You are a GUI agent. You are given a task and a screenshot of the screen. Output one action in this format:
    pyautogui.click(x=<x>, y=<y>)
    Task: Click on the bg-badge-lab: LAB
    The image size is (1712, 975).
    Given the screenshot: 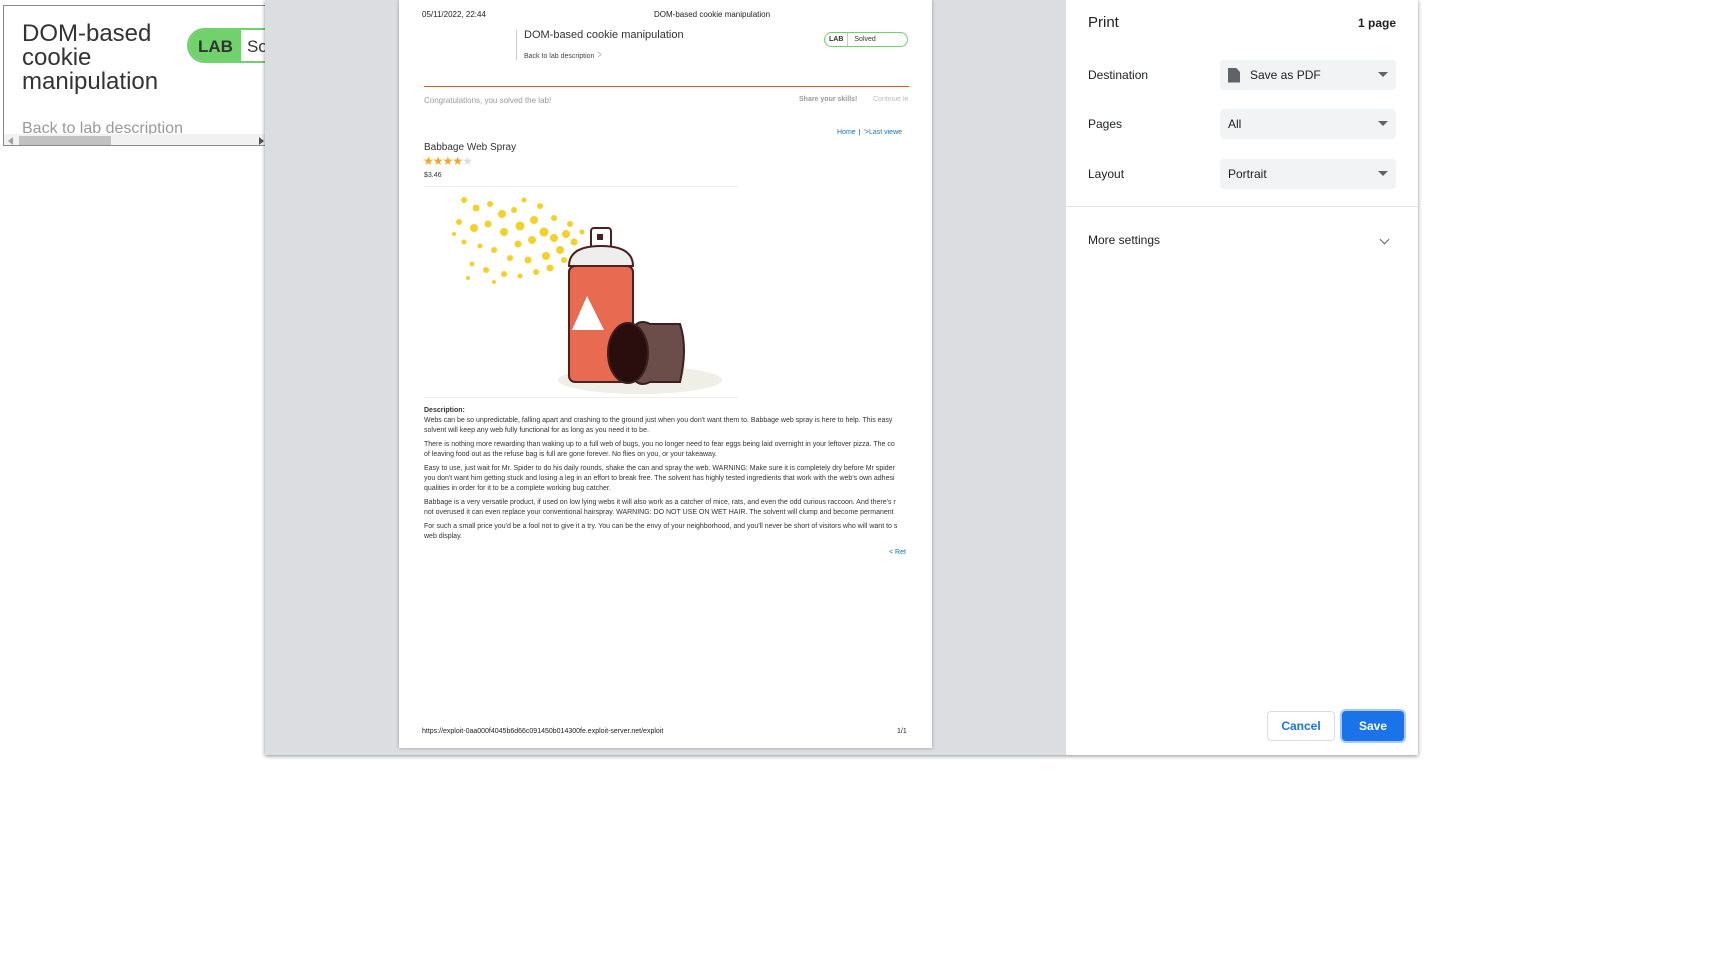 What is the action you would take?
    pyautogui.click(x=215, y=45)
    